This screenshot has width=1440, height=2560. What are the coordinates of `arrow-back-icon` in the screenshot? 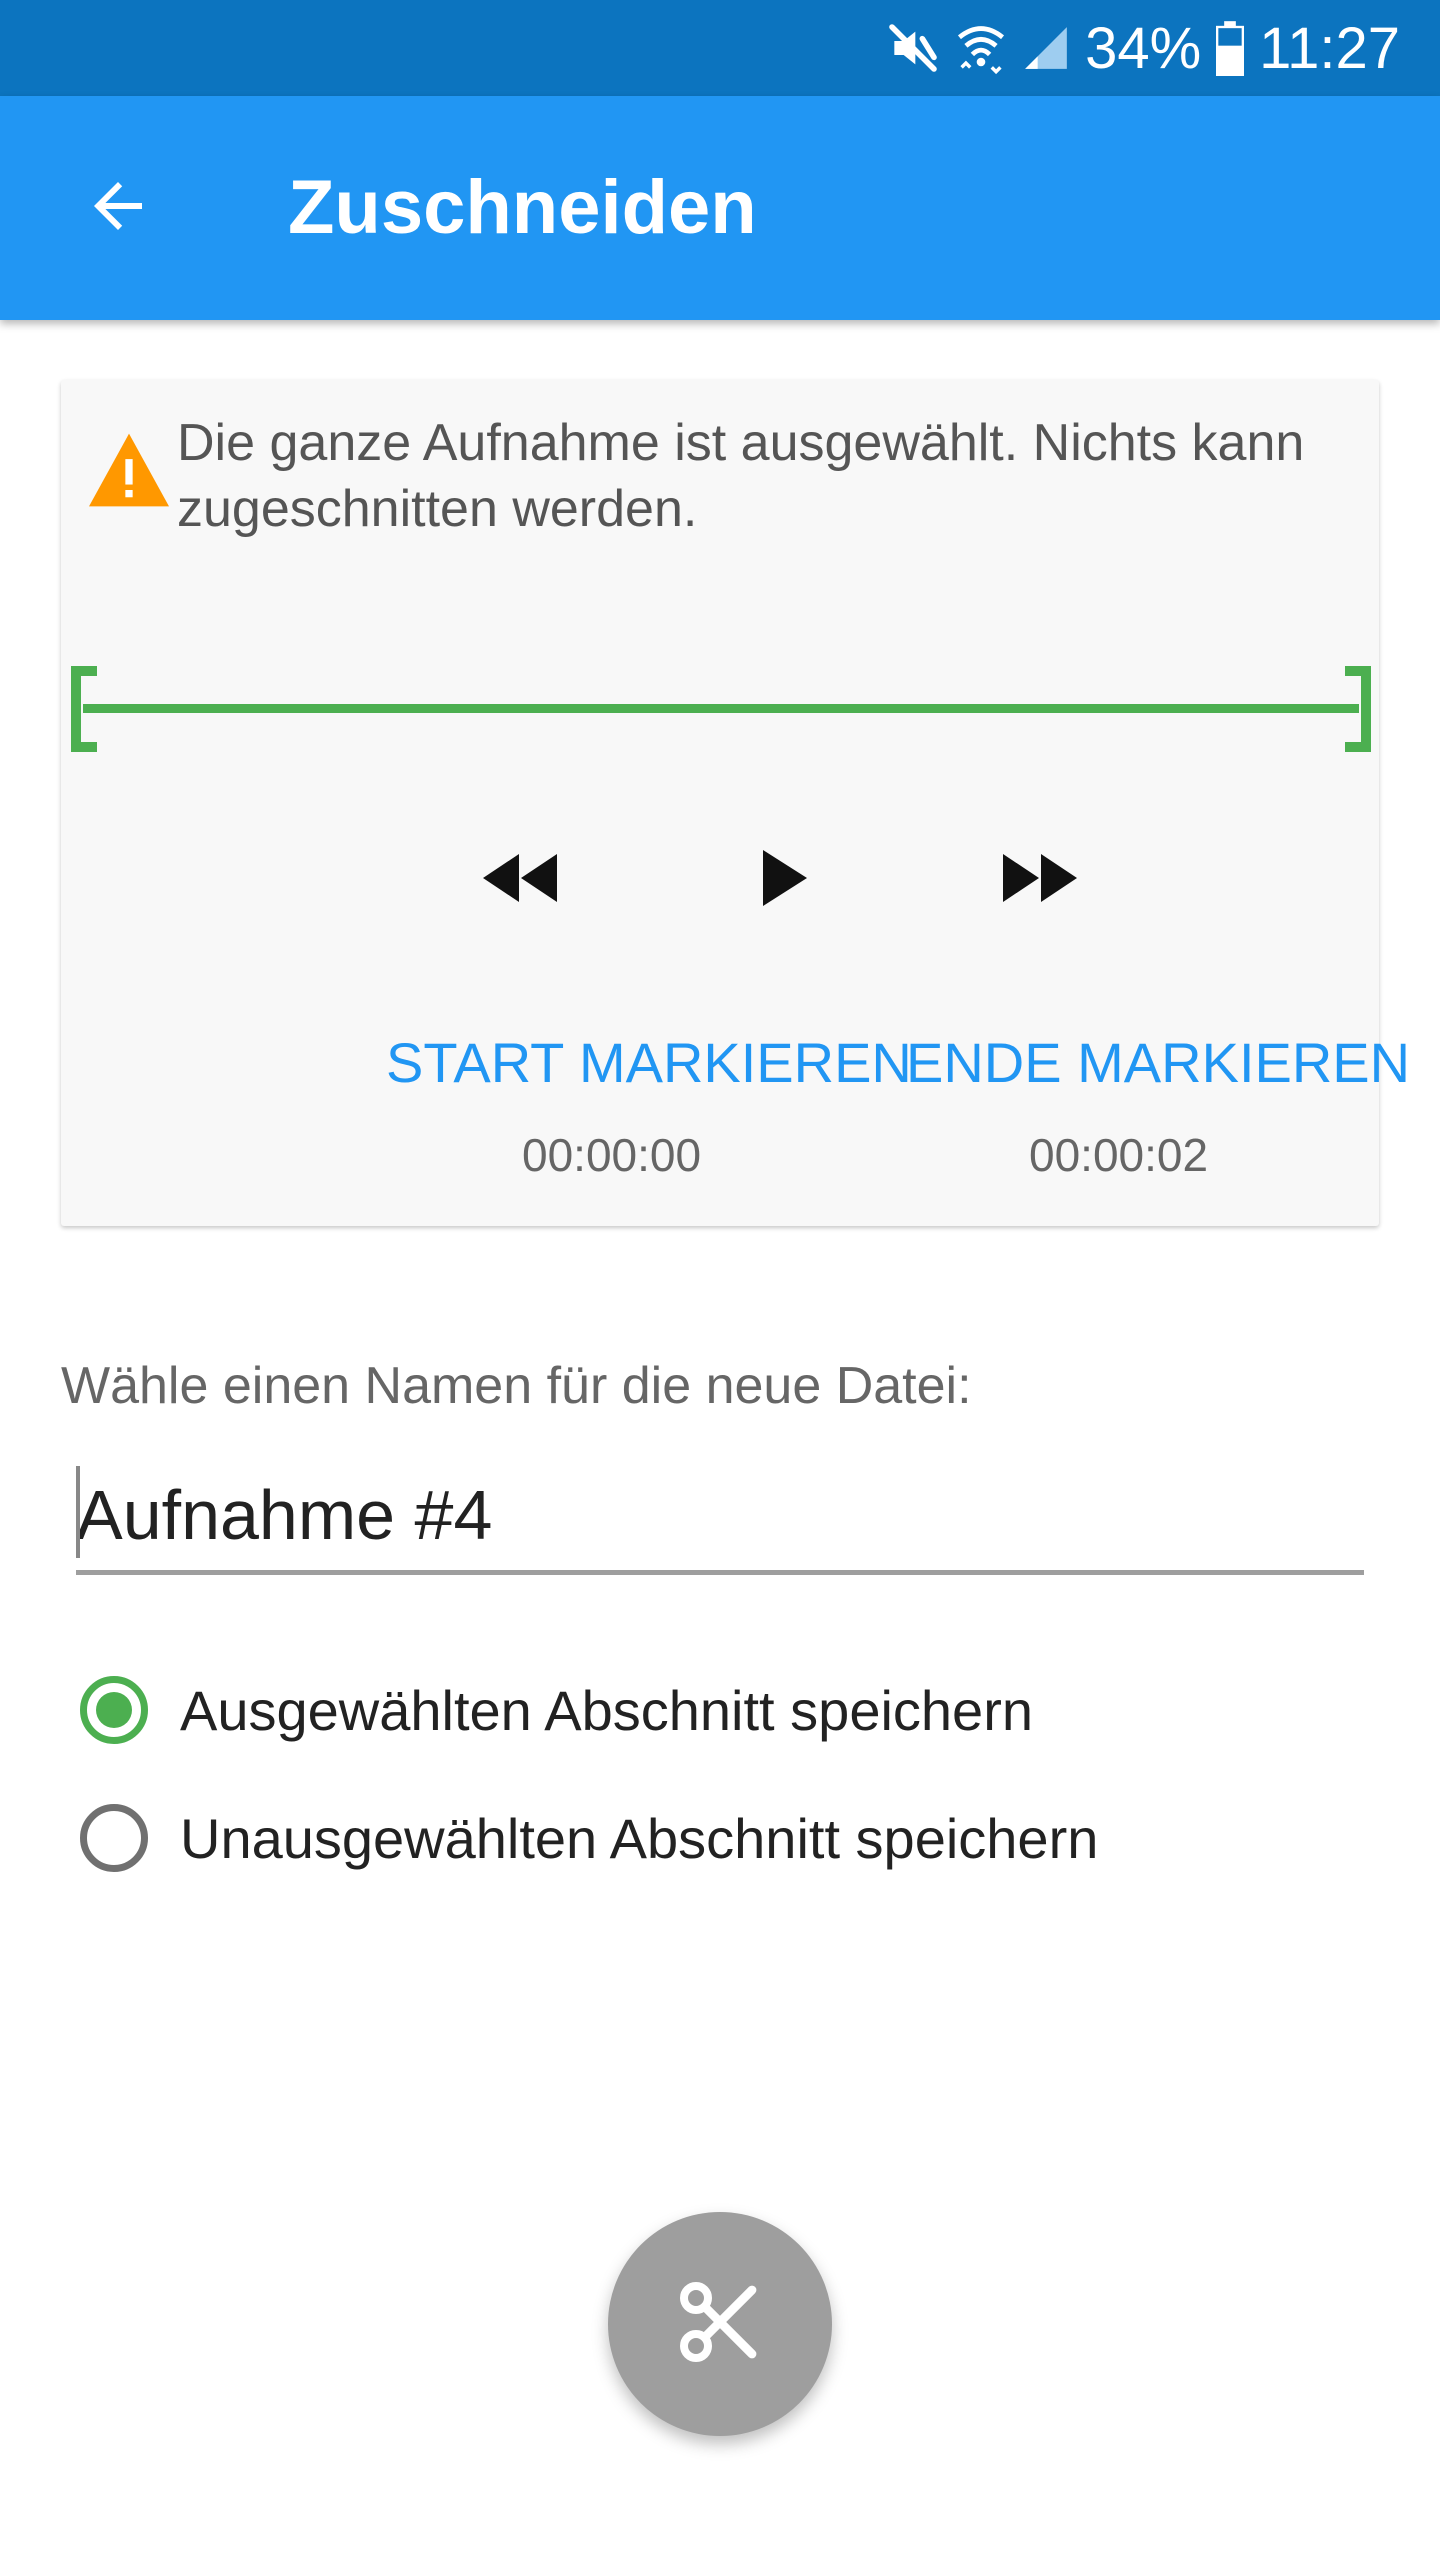 It's located at (118, 208).